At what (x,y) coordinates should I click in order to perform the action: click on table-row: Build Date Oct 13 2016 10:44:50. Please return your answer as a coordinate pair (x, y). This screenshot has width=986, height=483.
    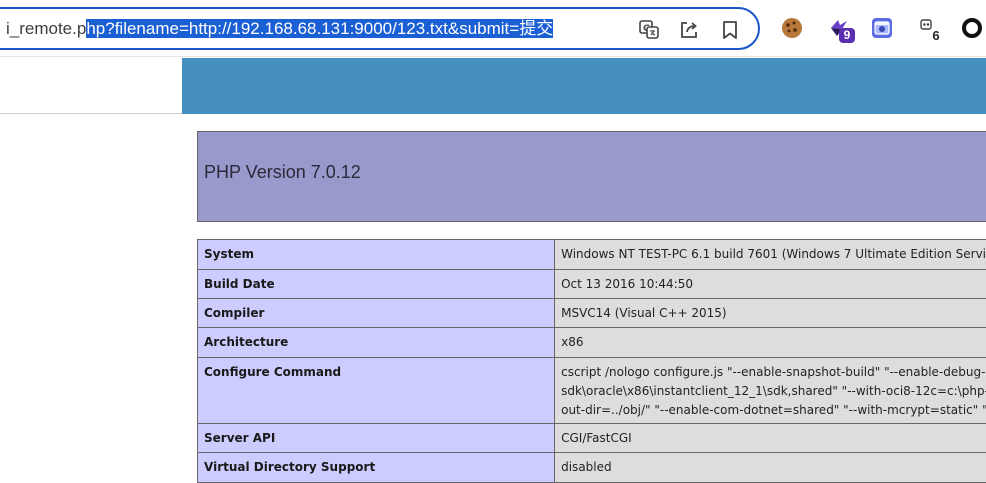
    Looking at the image, I should click on (592, 284).